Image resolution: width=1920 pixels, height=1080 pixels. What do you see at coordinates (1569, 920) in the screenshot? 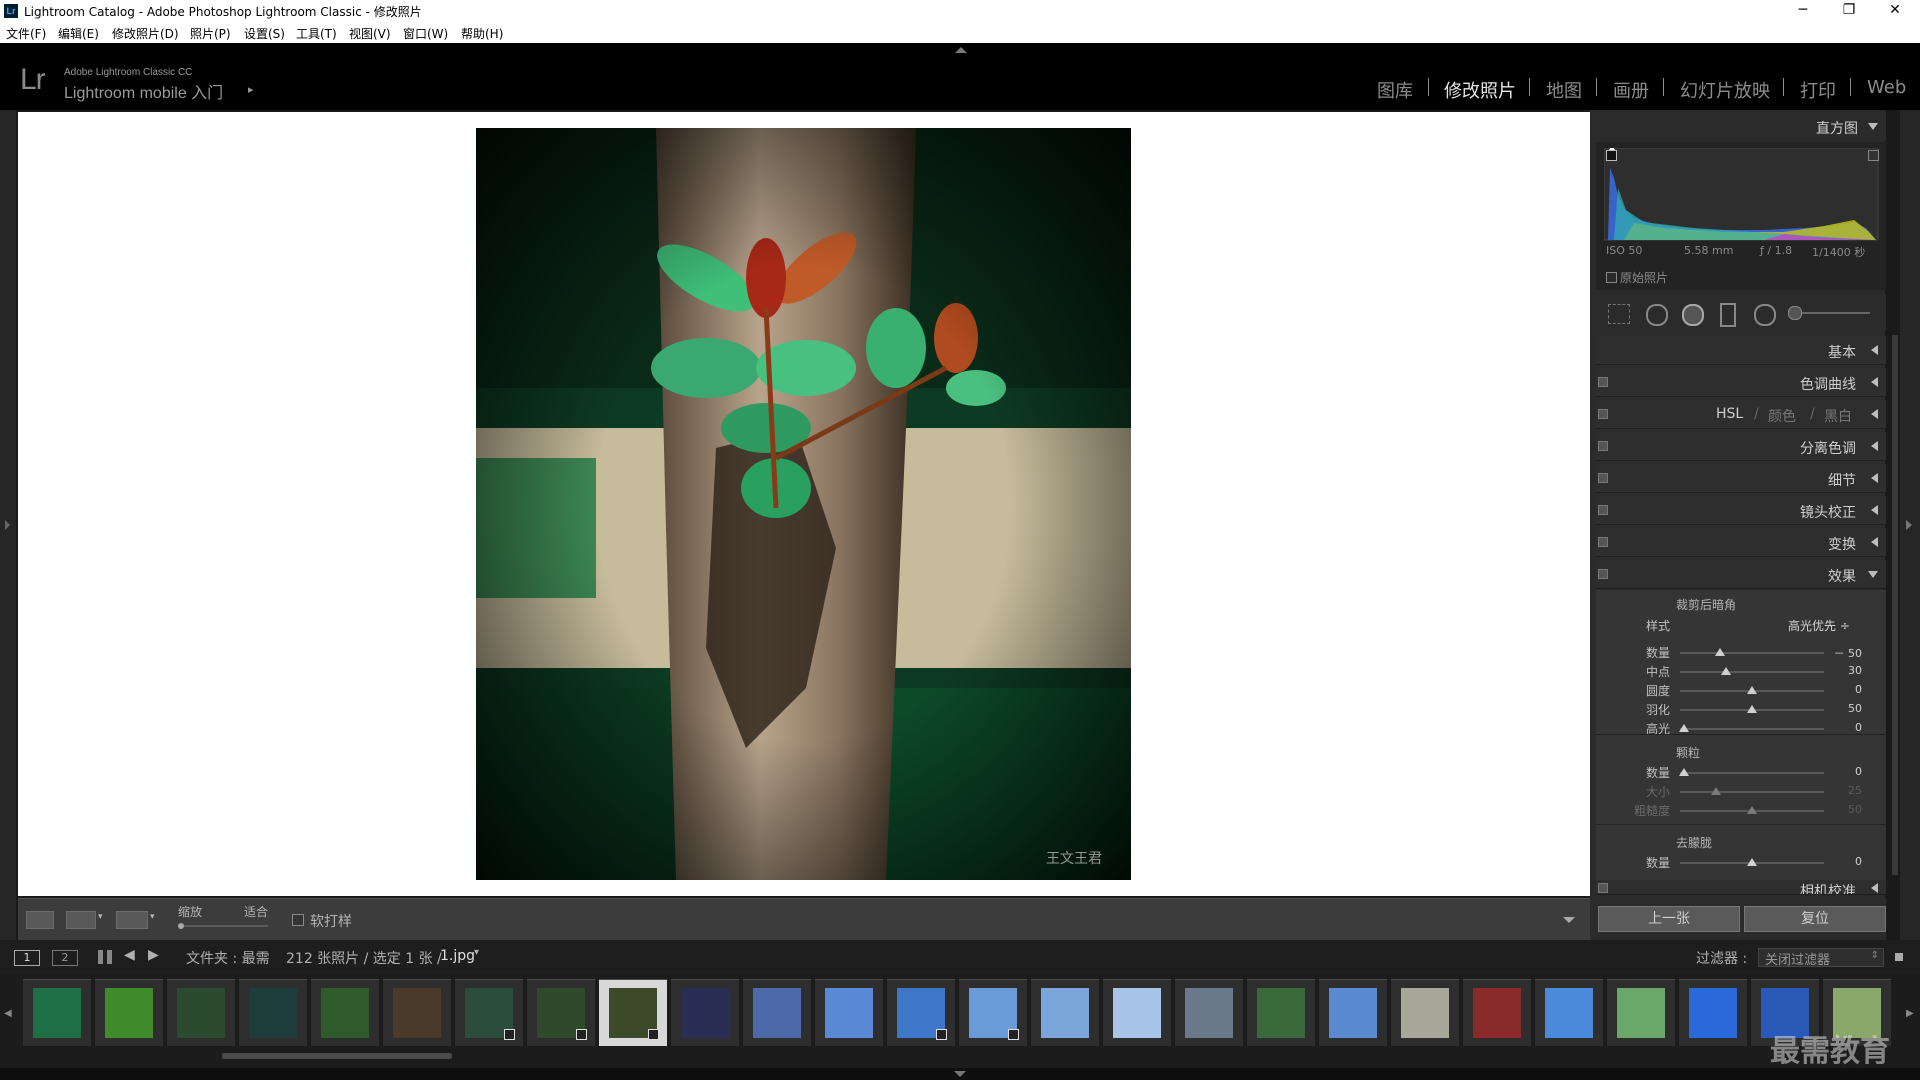
I see `toolbar-menu-icon` at bounding box center [1569, 920].